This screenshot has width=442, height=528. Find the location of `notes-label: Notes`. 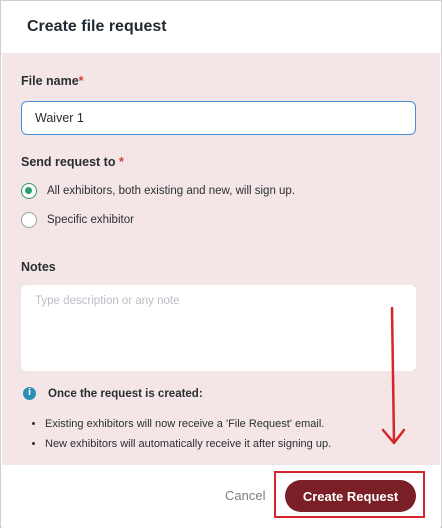

notes-label: Notes is located at coordinates (38, 267).